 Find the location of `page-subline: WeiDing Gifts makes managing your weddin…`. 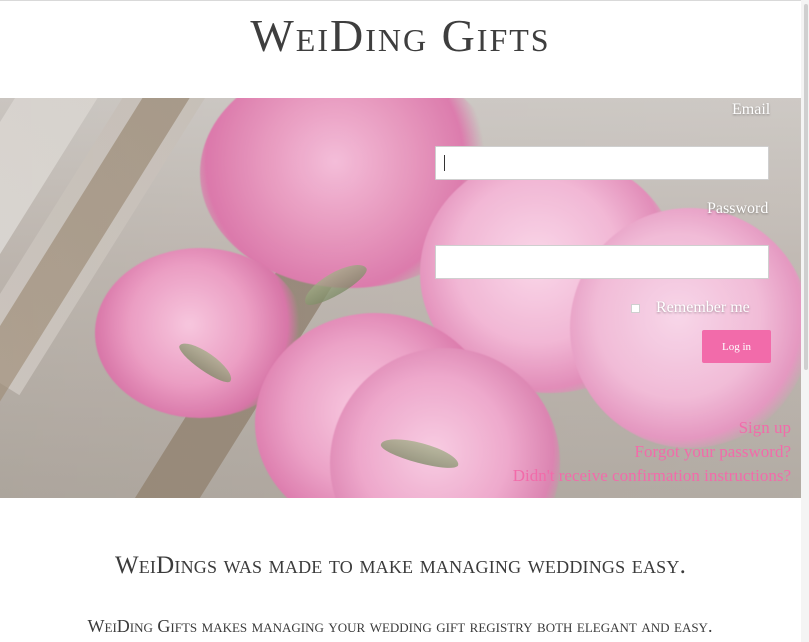

page-subline: WeiDing Gifts makes managing your weddin… is located at coordinates (400, 626).